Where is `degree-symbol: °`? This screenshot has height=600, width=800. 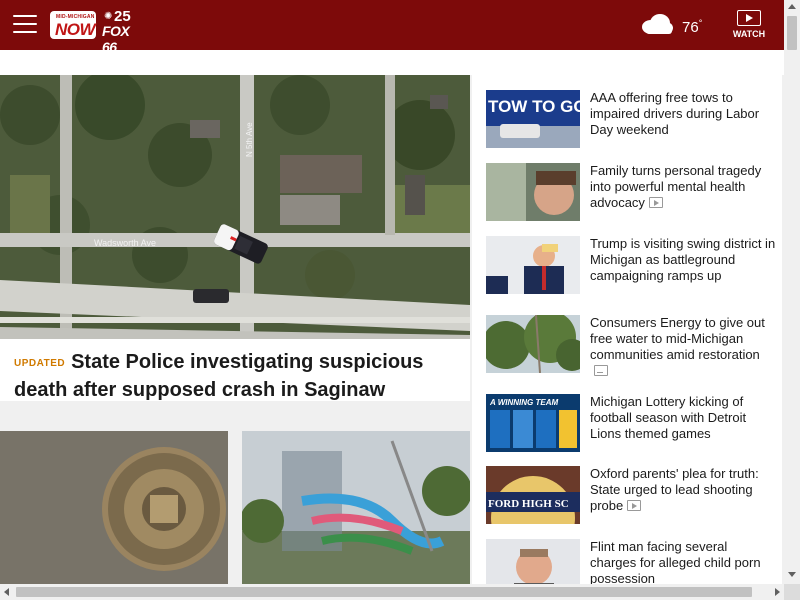 degree-symbol: ° is located at coordinates (700, 23).